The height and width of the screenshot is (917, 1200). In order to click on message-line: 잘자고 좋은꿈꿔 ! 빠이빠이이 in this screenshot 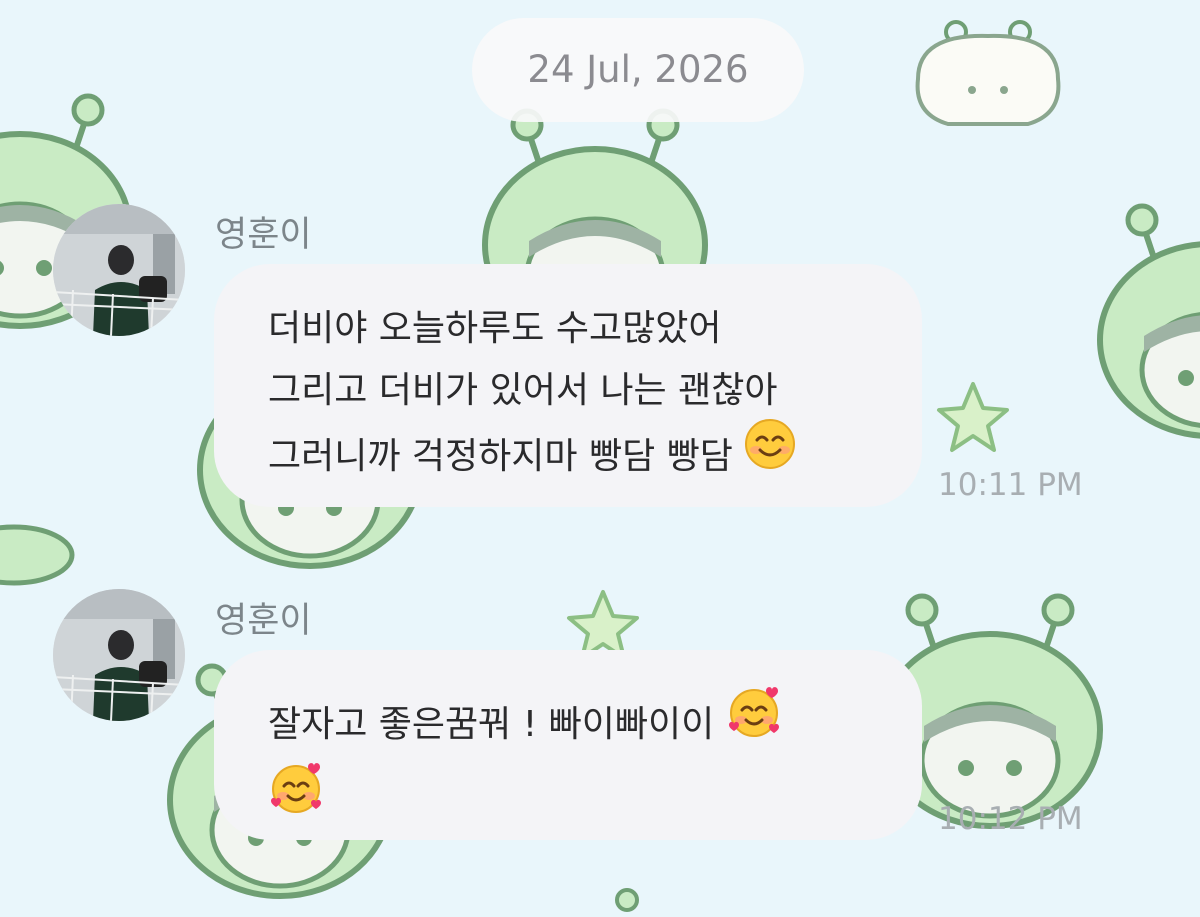, I will do `click(491, 724)`.